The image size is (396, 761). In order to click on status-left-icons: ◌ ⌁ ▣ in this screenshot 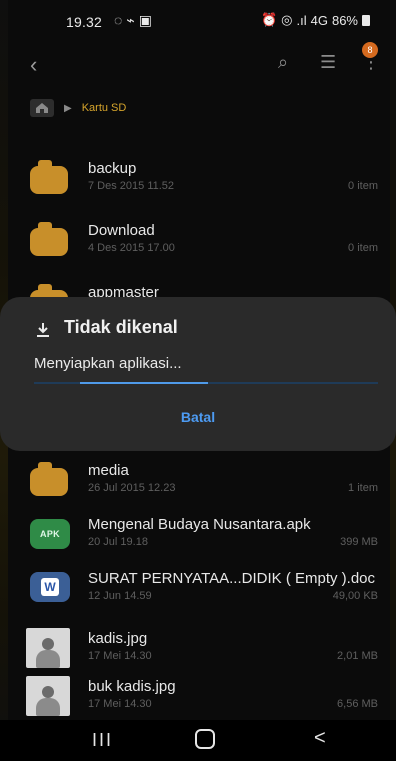, I will do `click(133, 20)`.